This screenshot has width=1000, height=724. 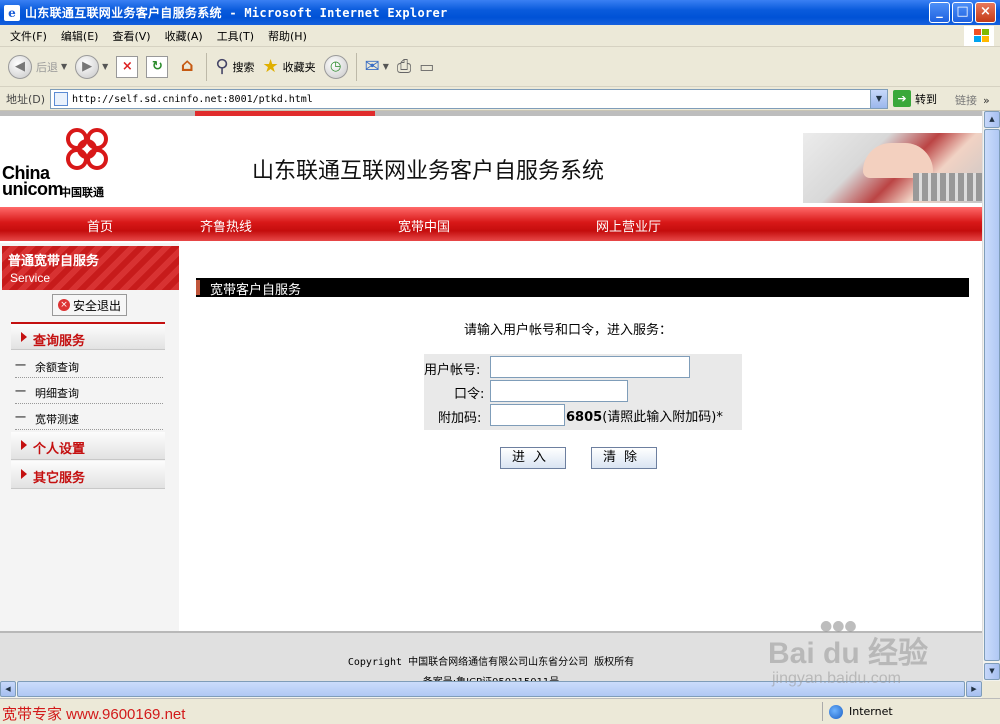 I want to click on china-unicom-logo: China unicom 中国联通, so click(x=67, y=162).